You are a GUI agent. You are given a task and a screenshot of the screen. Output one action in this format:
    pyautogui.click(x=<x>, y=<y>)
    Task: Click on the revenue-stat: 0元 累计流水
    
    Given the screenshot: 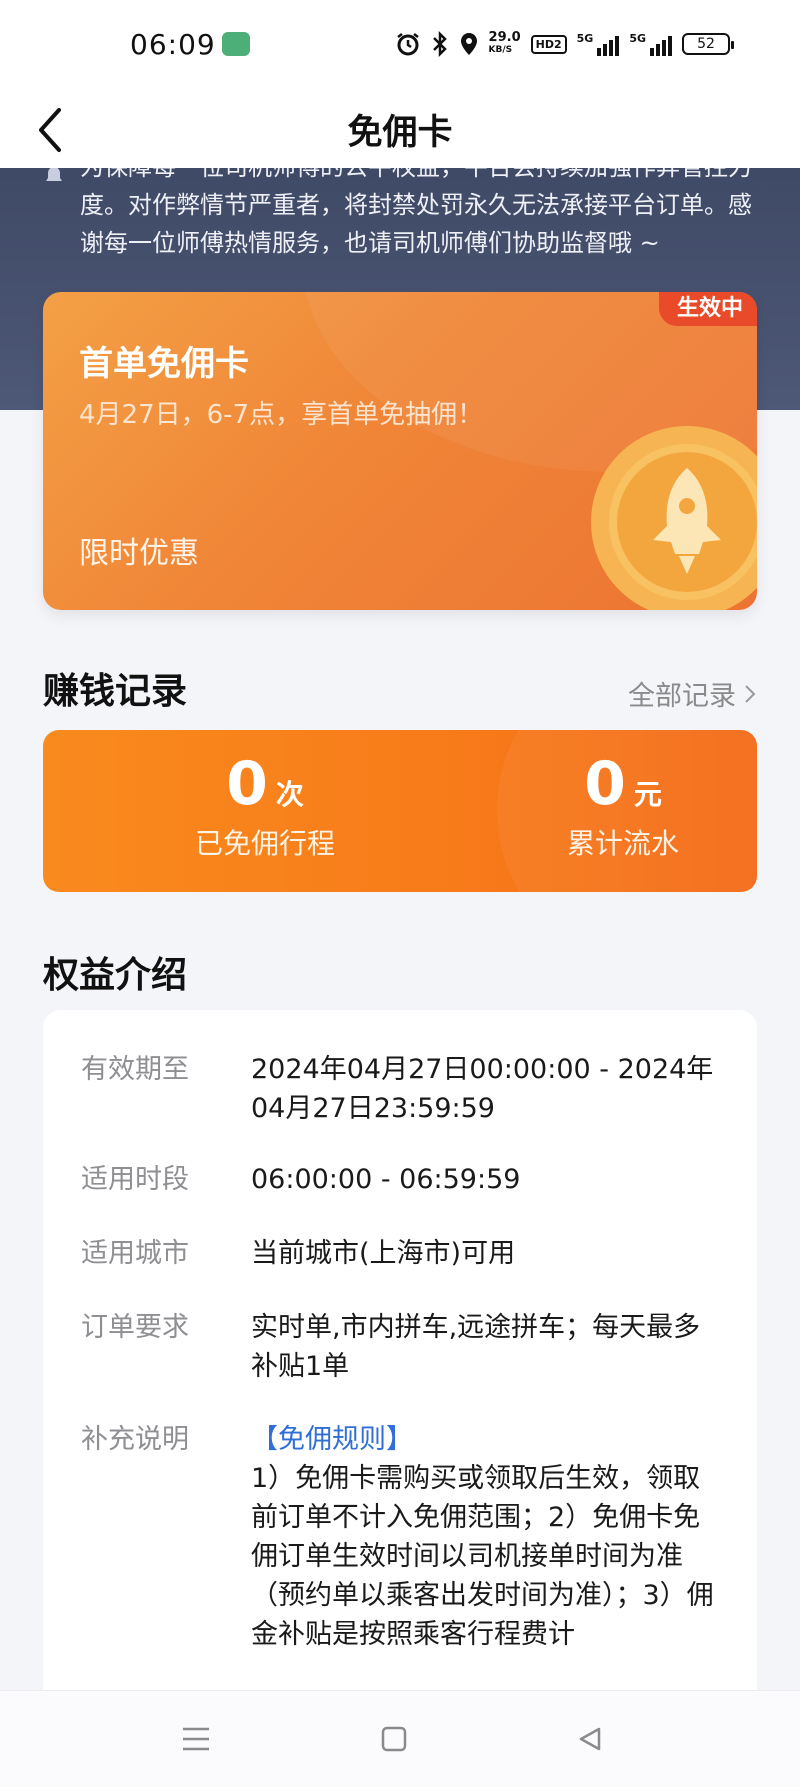 What is the action you would take?
    pyautogui.click(x=615, y=805)
    